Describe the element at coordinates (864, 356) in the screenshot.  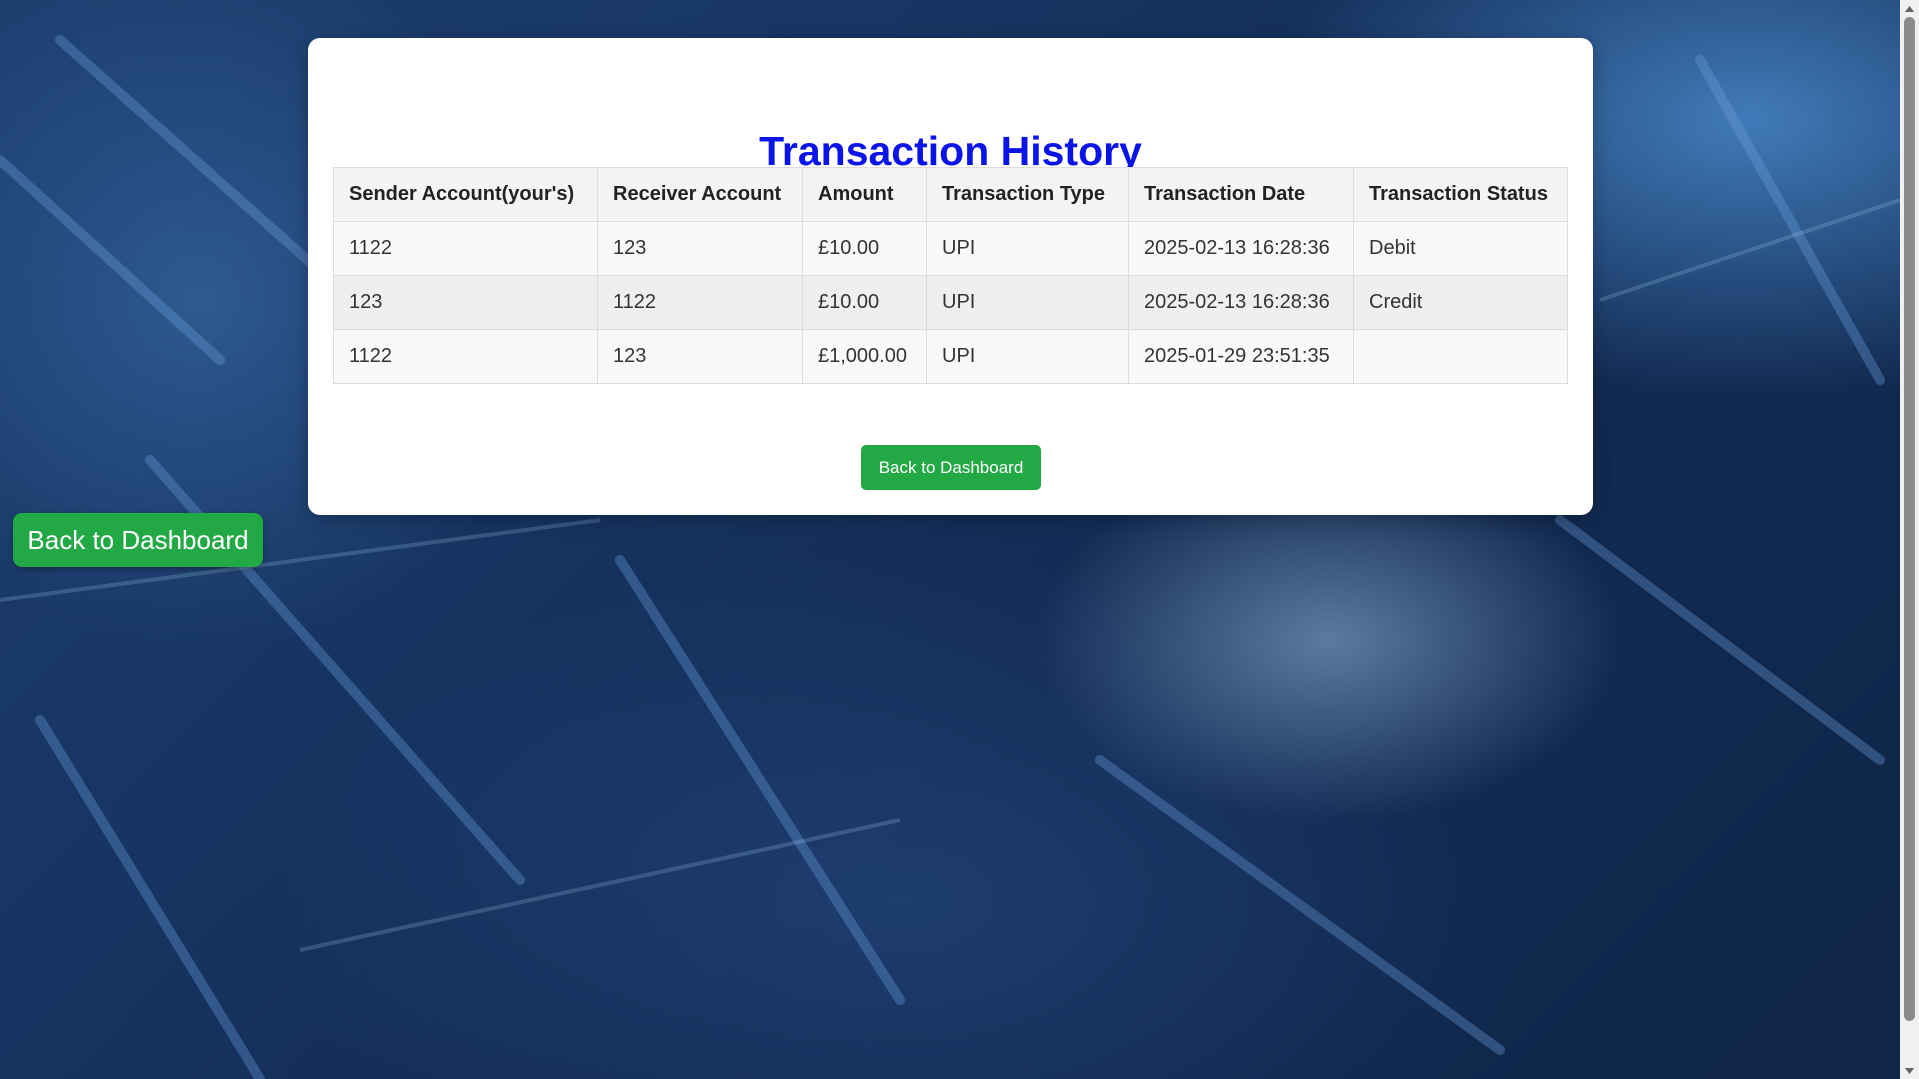
I see `cell-amount: £1,000.00` at that location.